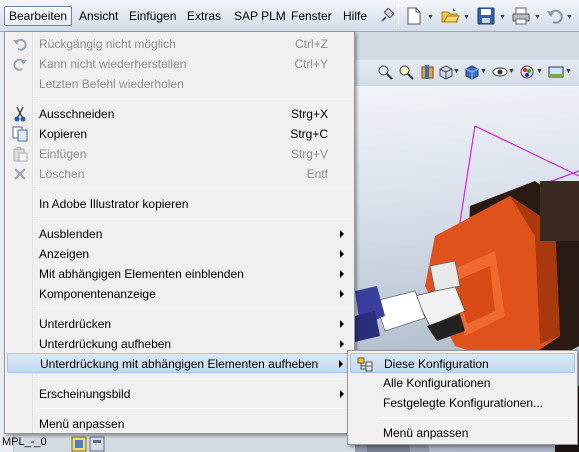 The height and width of the screenshot is (452, 579). Describe the element at coordinates (113, 64) in the screenshot. I see `menu-item-label: Kann nicht wiederherstellen` at that location.